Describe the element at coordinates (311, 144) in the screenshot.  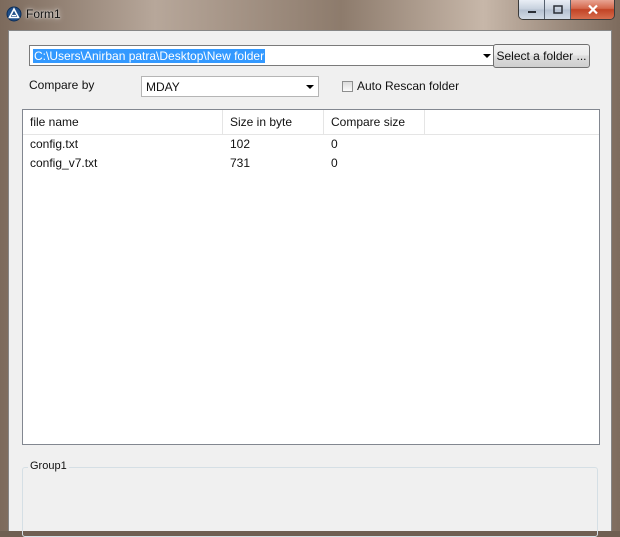
I see `table-row: config.txt 102 0` at that location.